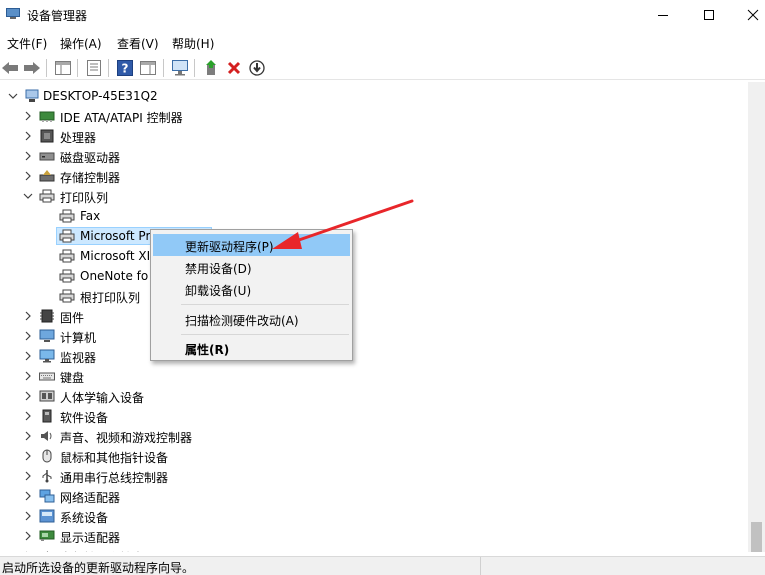  What do you see at coordinates (374, 549) in the screenshot?
I see `tree-category-item: 音频输入和输出` at bounding box center [374, 549].